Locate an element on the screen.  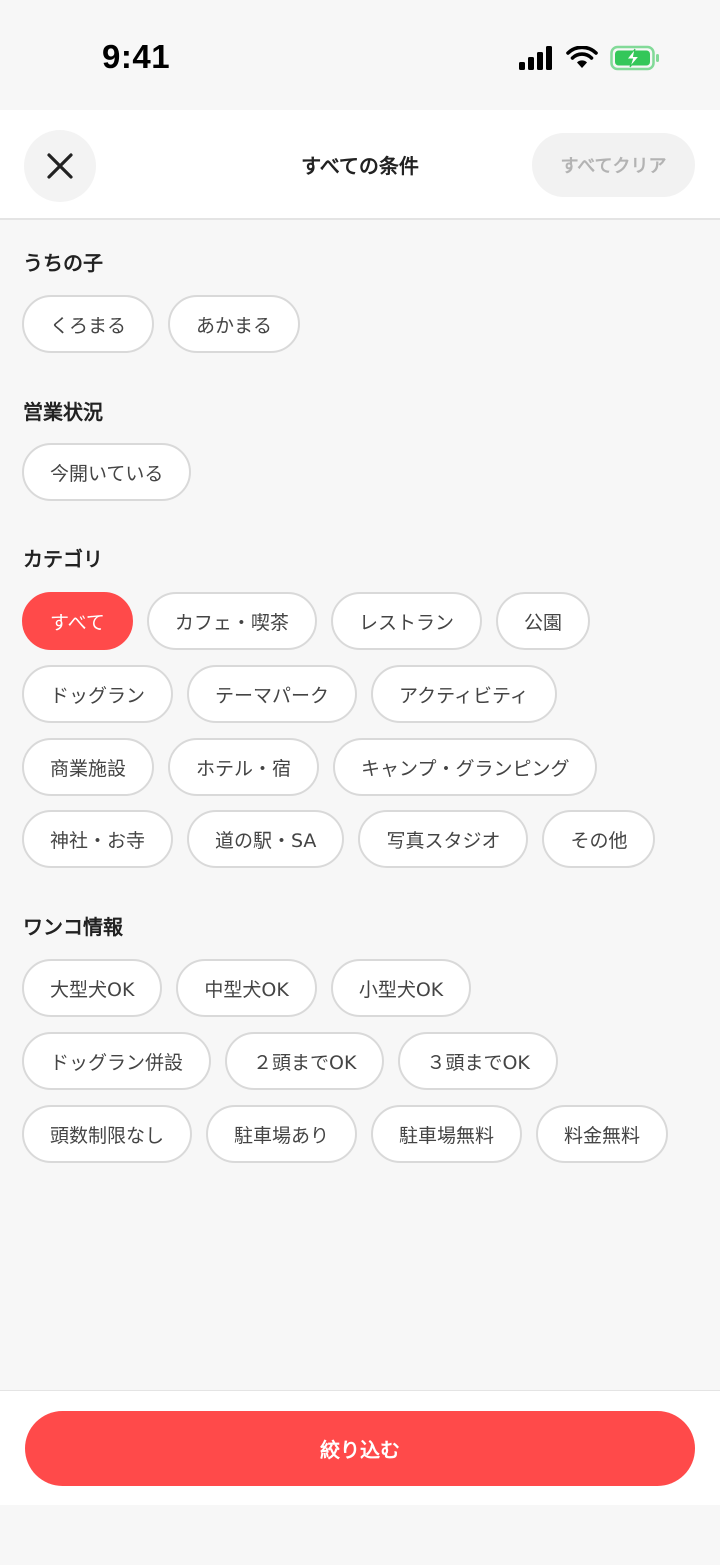
footer: 絞り込む is located at coordinates (360, 1447).